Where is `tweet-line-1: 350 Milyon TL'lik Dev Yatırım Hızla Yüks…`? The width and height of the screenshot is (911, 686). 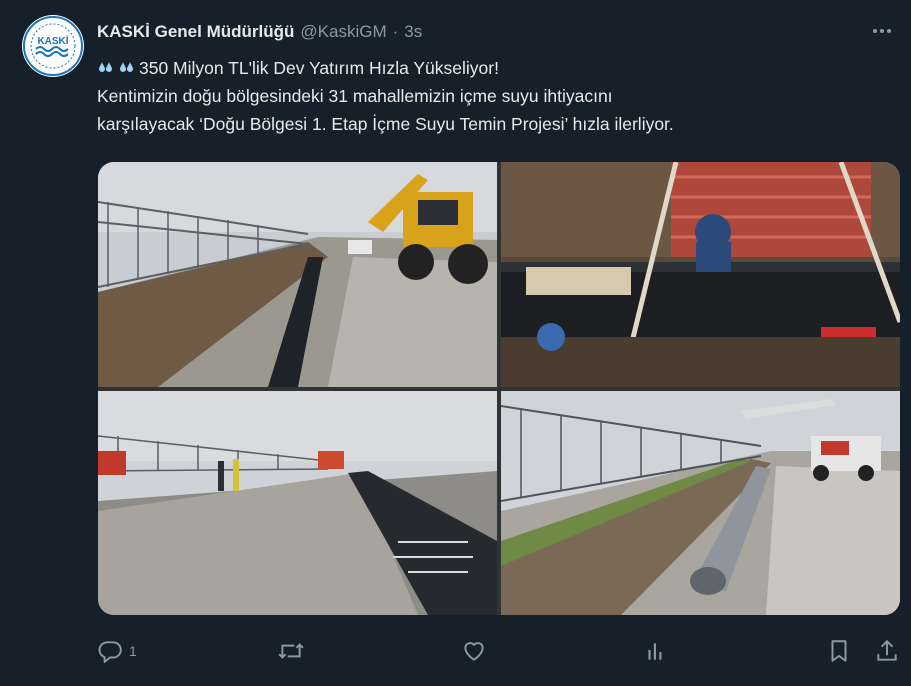
tweet-line-1: 350 Milyon TL'lik Dev Yatırım Hızla Yüks… is located at coordinates (492, 68).